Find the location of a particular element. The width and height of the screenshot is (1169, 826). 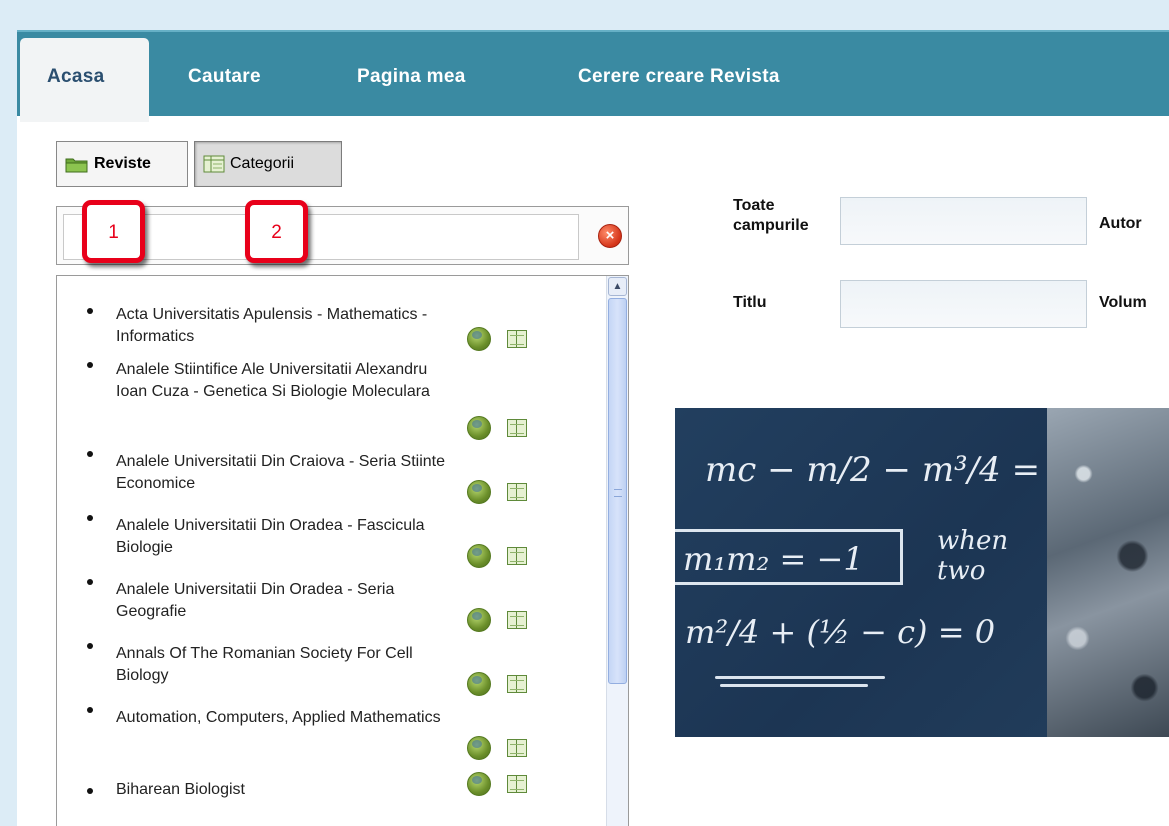

journal-name: Biharean Biologist is located at coordinates (286, 794).